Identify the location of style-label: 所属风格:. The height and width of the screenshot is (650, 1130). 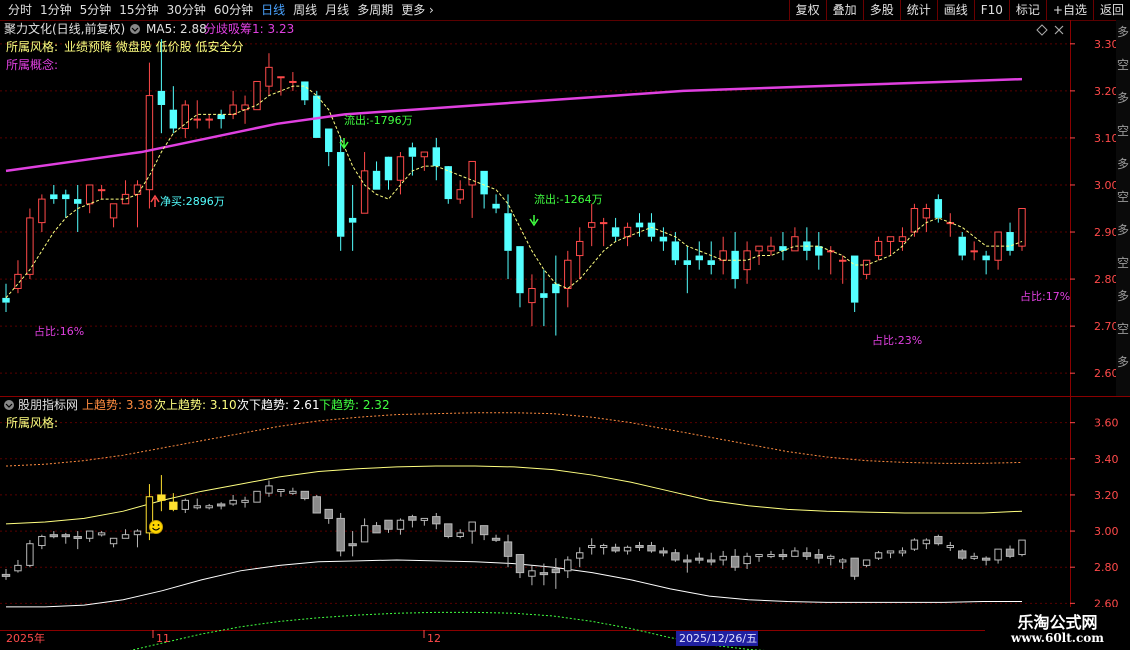
(32, 46).